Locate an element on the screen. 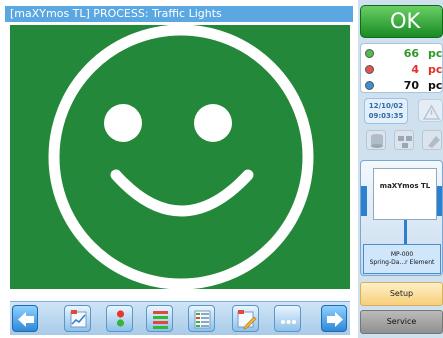 This screenshot has height=338, width=443. process-element-box: maXYmos TL MP-000 Spring-Da...r Element is located at coordinates (401, 218).